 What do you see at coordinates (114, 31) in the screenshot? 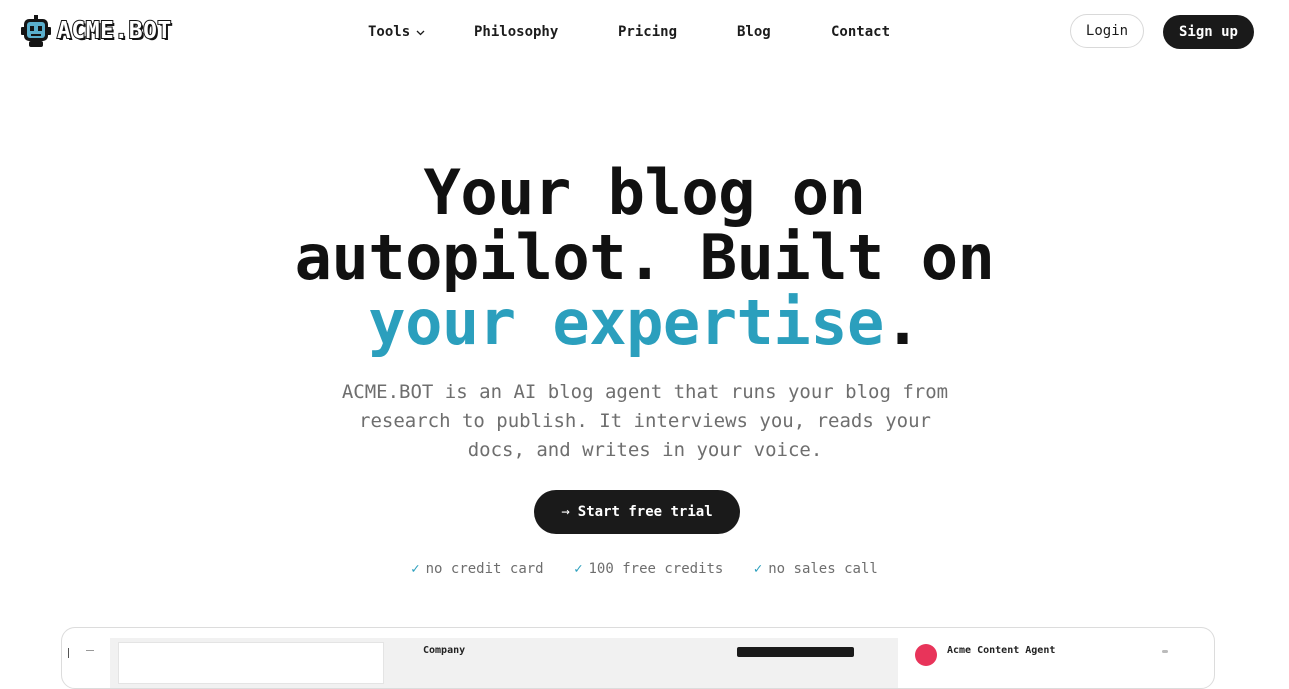
I see `logo-text: ACME.BOT` at bounding box center [114, 31].